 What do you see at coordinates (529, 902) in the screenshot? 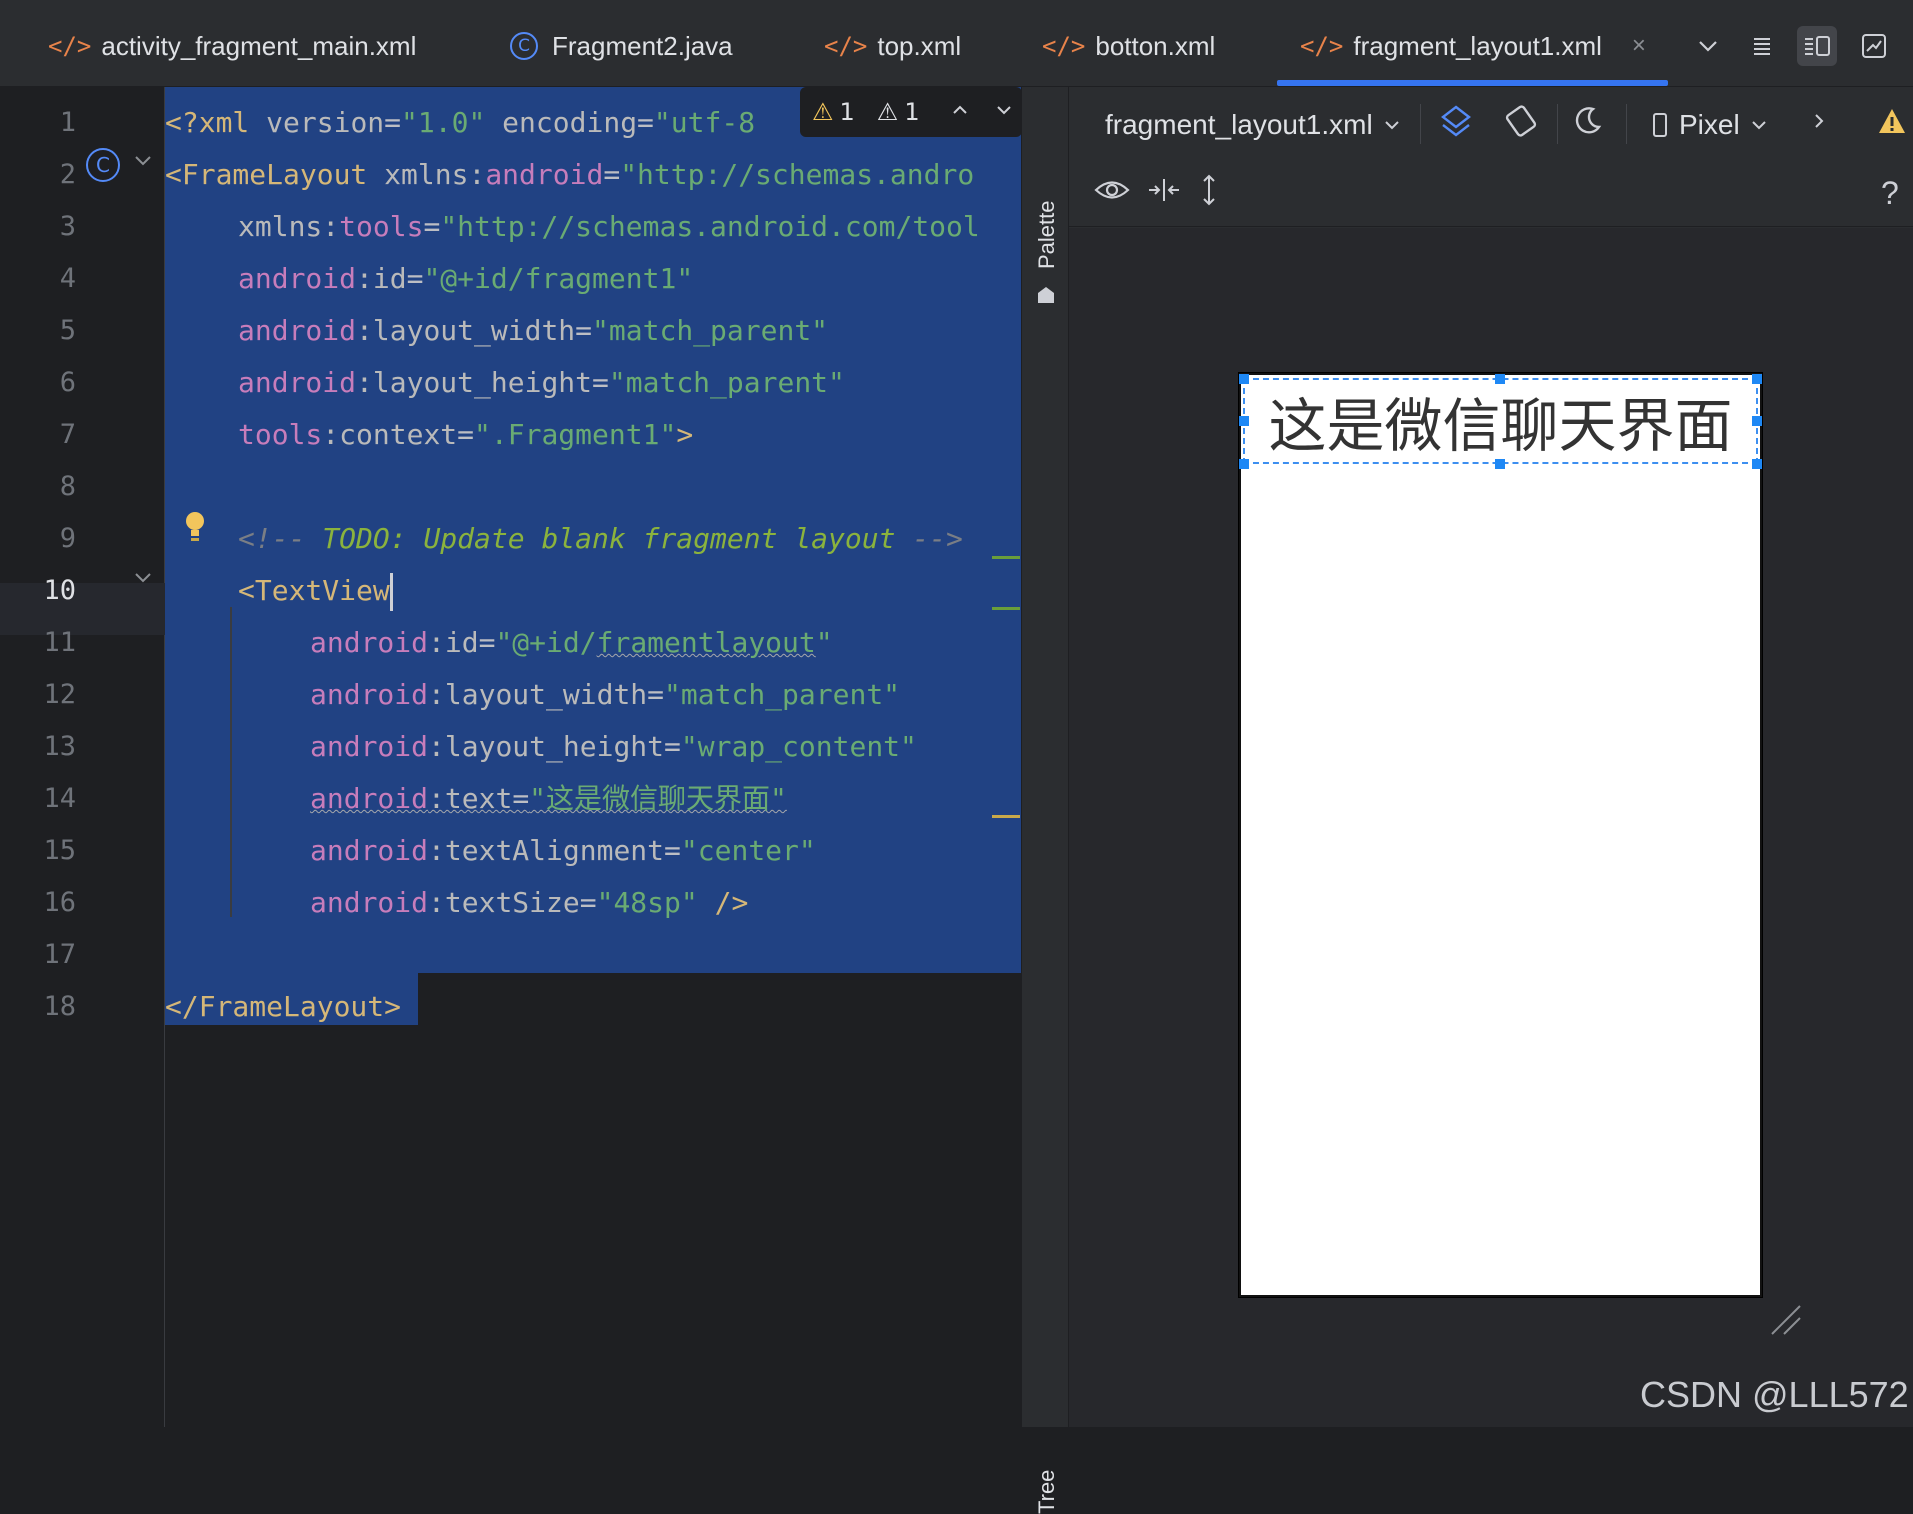
I see `code-line-16: android:textSize="48sp" />` at bounding box center [529, 902].